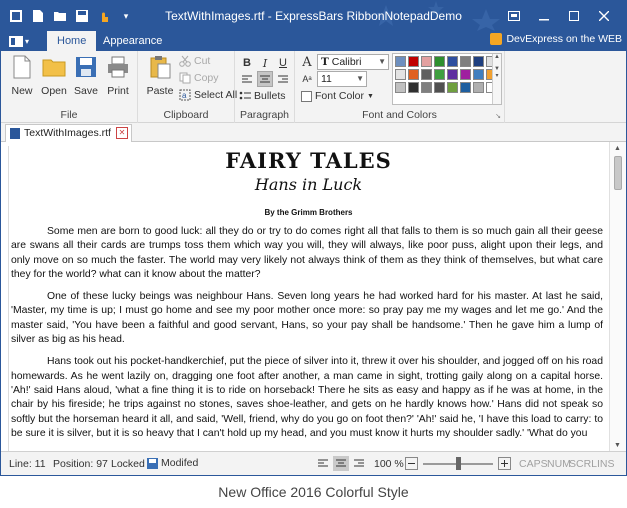 The width and height of the screenshot is (627, 508). What do you see at coordinates (307, 62) in the screenshot?
I see `font-dialog-icon: A` at bounding box center [307, 62].